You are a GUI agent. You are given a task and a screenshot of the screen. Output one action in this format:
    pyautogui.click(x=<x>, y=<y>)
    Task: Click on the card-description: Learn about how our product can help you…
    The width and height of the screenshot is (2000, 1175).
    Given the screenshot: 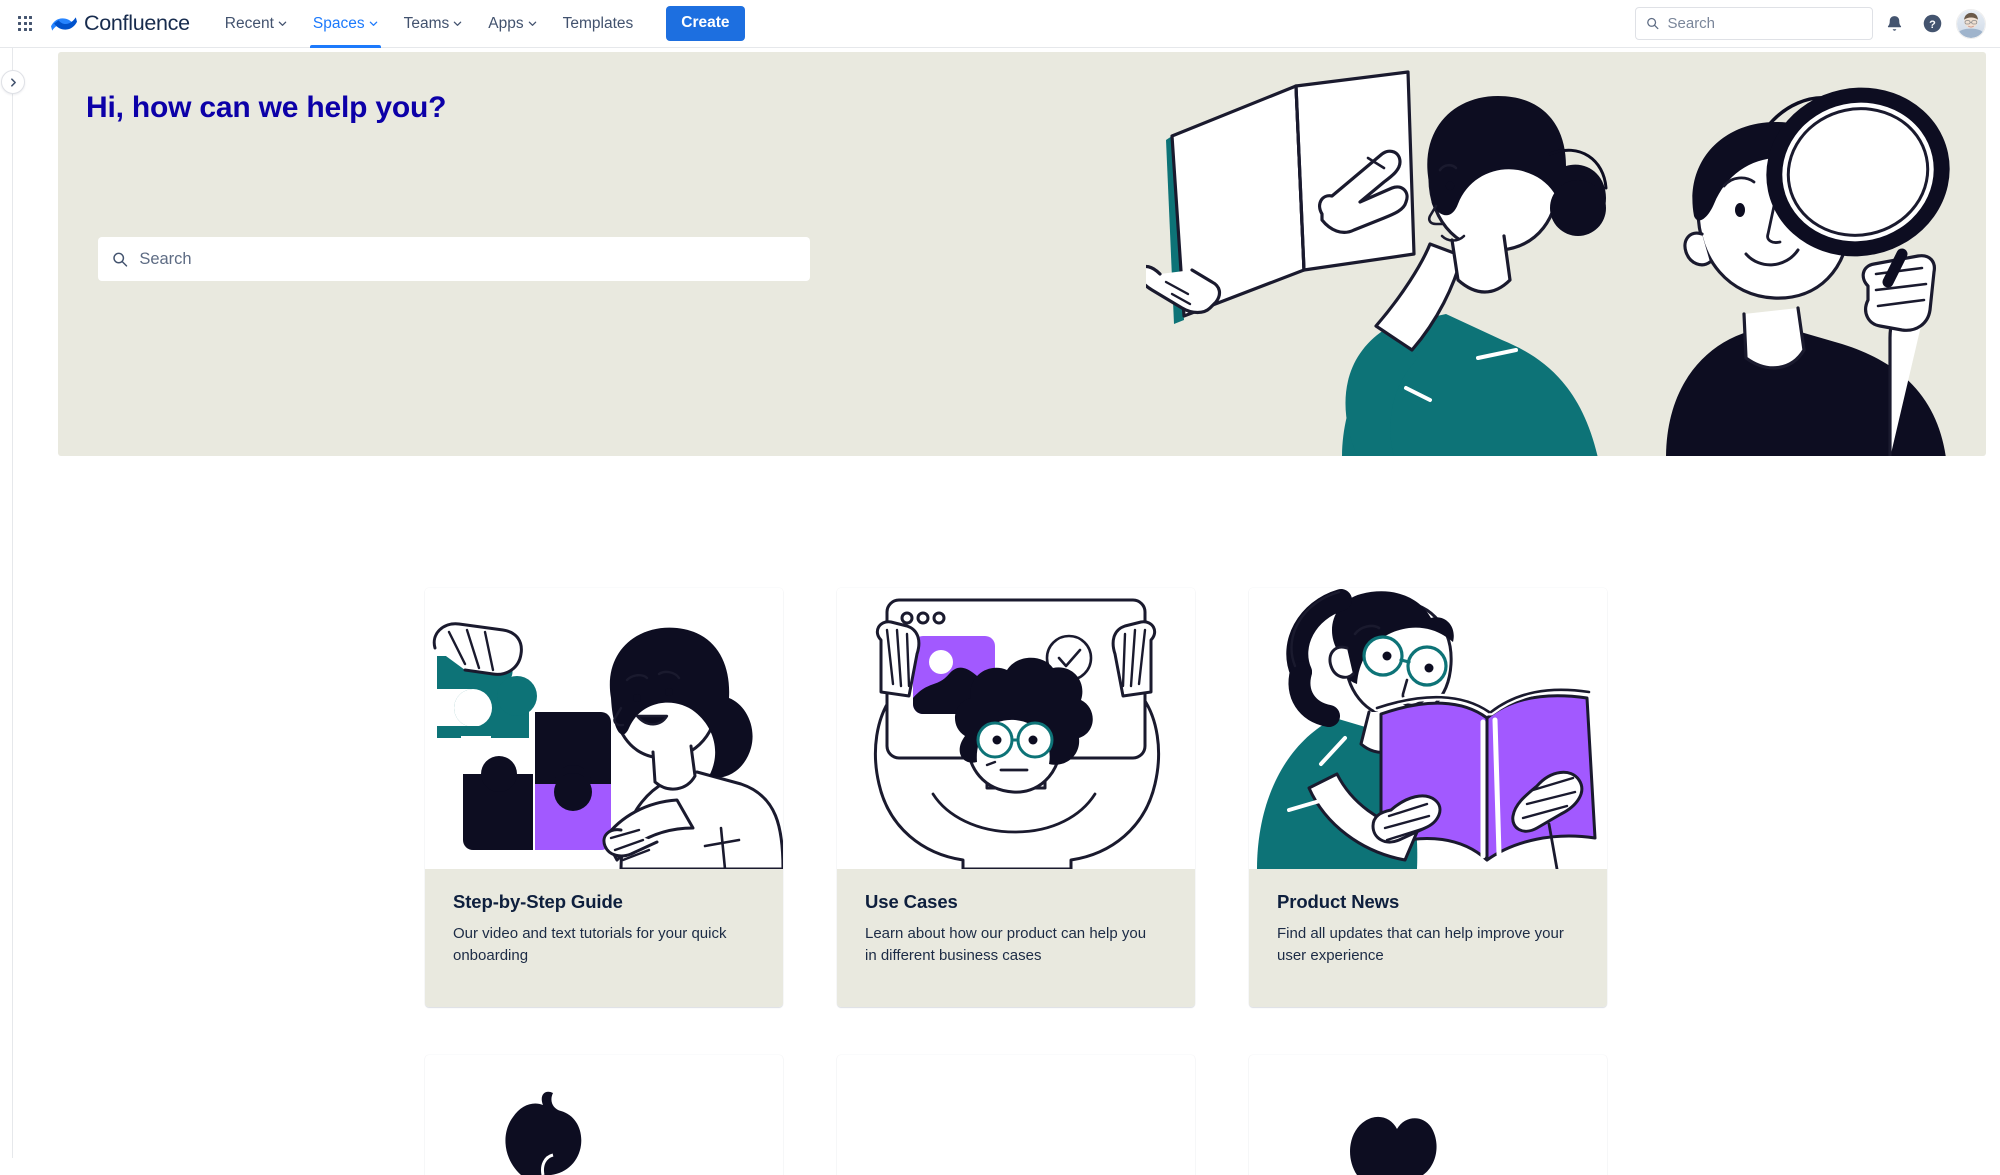 What is the action you would take?
    pyautogui.click(x=1006, y=944)
    